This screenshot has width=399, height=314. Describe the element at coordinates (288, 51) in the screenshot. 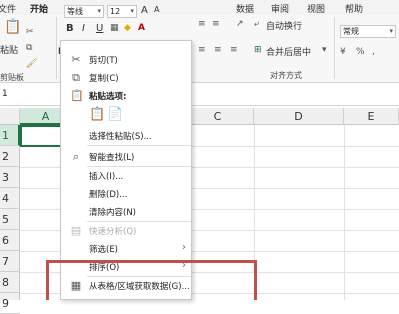

I see `merge-center-button: 合并后居中` at that location.